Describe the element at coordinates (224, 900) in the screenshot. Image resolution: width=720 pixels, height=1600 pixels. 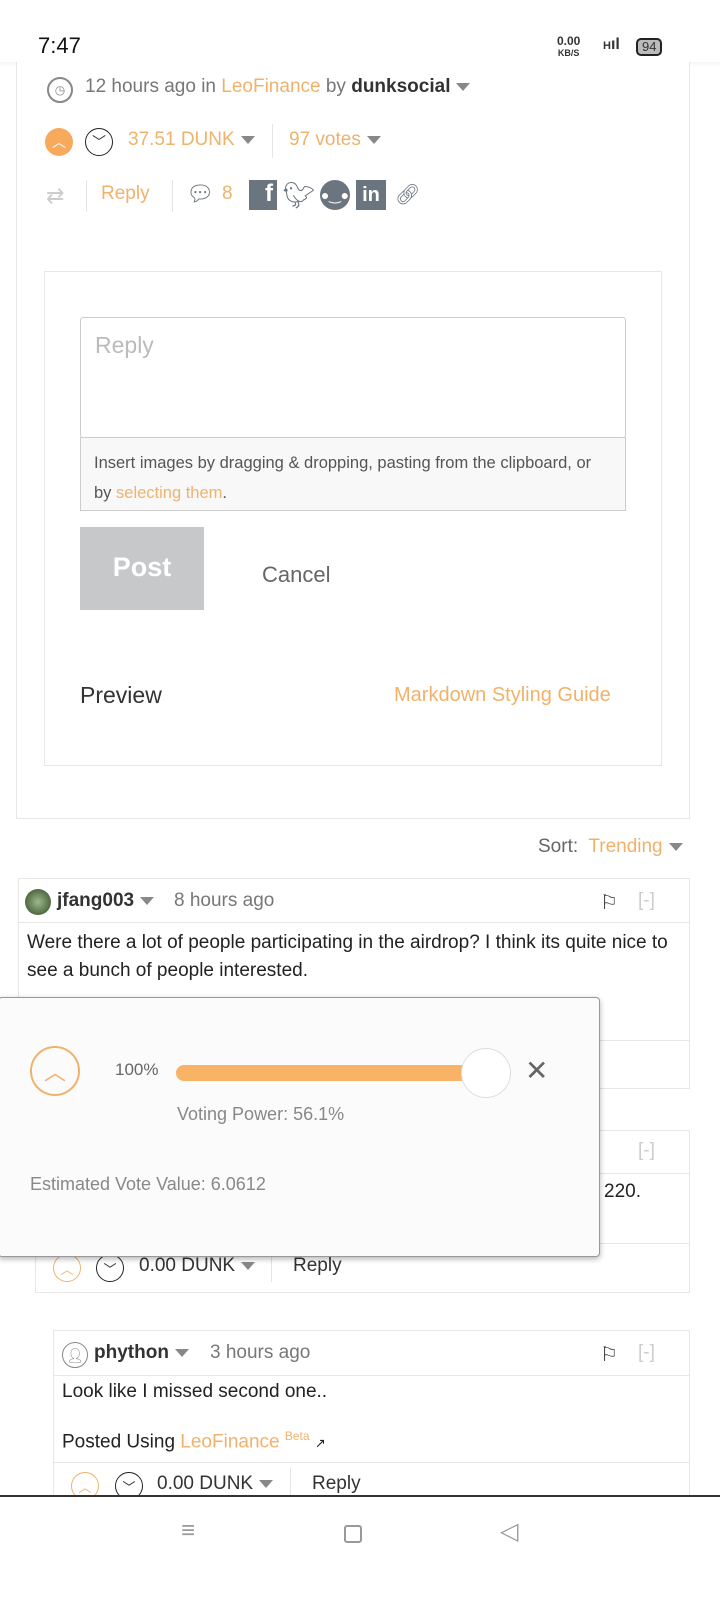
I see `comment-time: 8 hours ago` at that location.